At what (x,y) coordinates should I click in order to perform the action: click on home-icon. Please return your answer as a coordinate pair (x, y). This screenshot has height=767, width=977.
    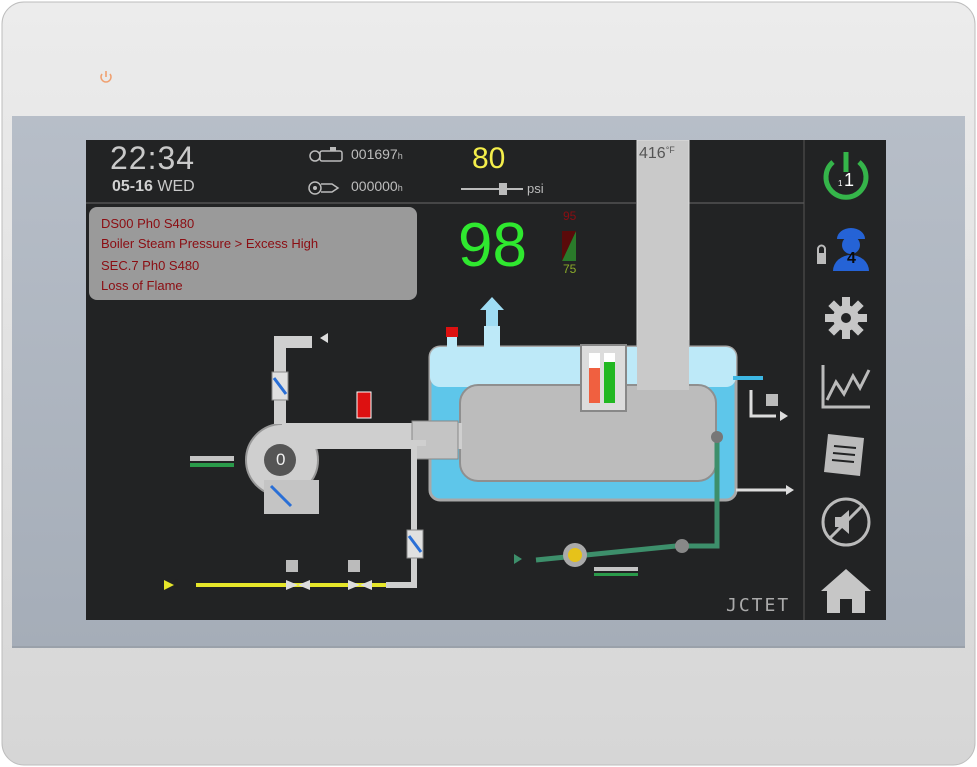
    Looking at the image, I should click on (846, 591).